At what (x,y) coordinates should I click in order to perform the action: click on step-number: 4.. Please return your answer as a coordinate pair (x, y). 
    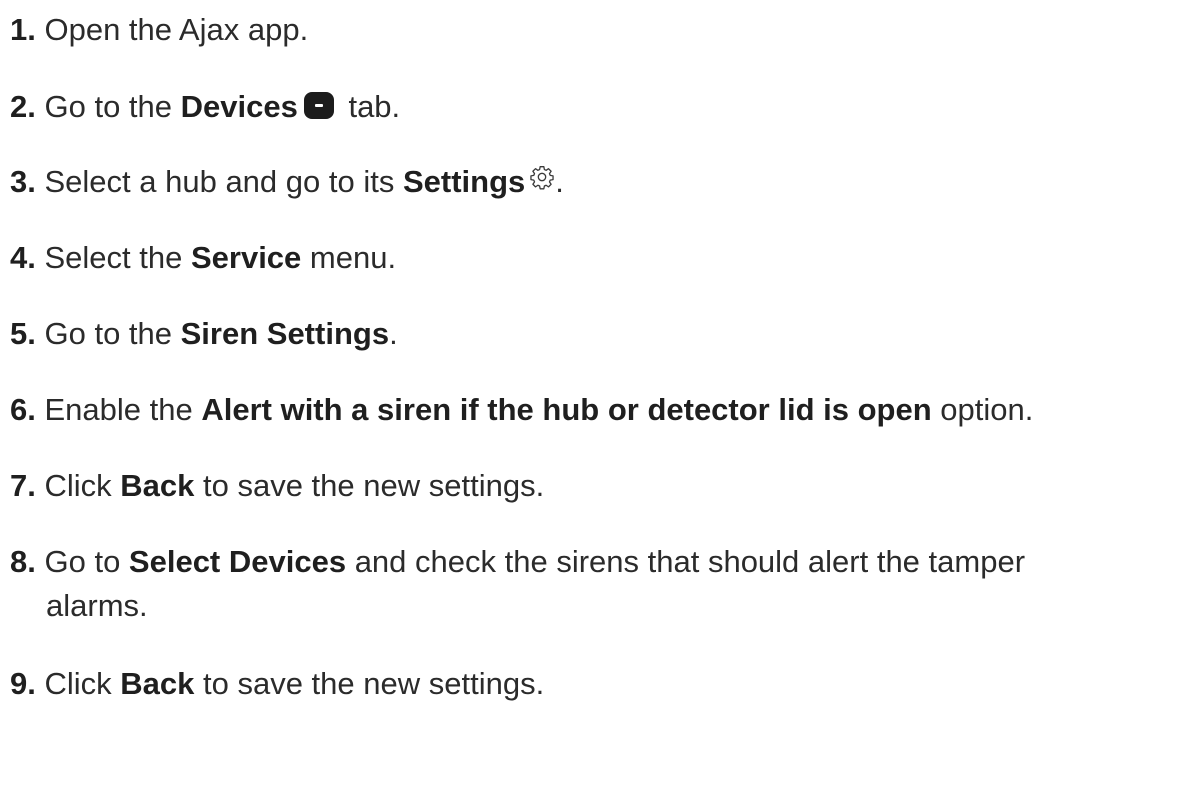
    Looking at the image, I should click on (23, 257).